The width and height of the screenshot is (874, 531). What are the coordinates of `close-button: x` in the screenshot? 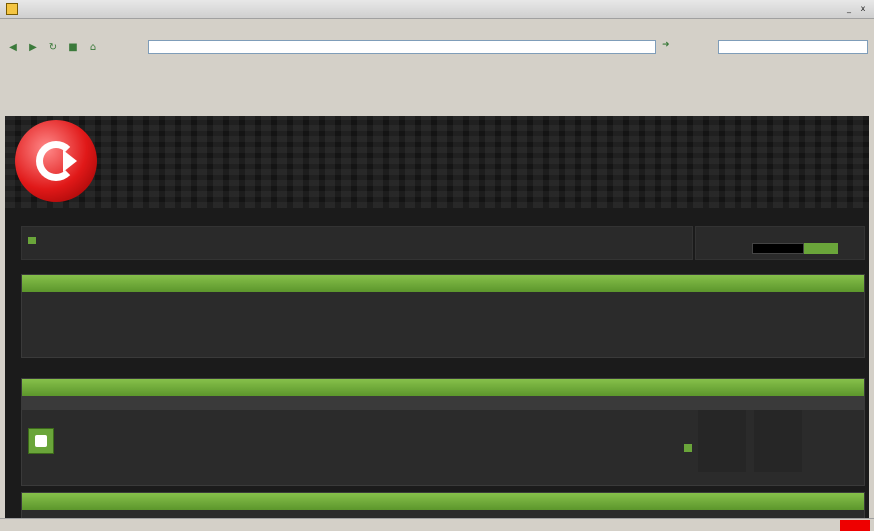 It's located at (863, 8).